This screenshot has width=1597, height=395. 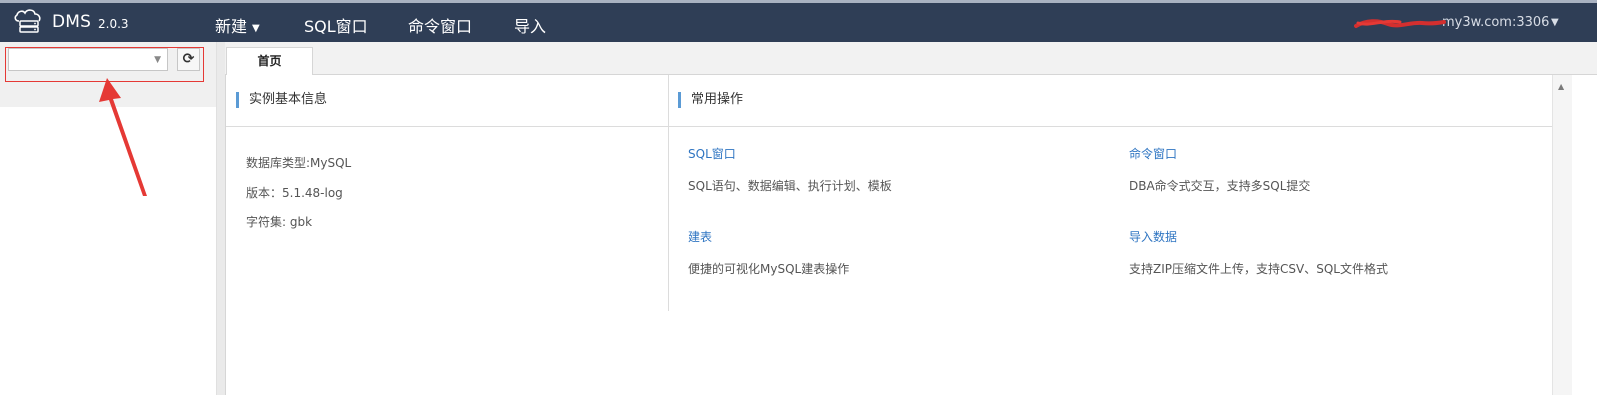 What do you see at coordinates (299, 163) in the screenshot?
I see `db-type-info: 数据库类型:MySQL` at bounding box center [299, 163].